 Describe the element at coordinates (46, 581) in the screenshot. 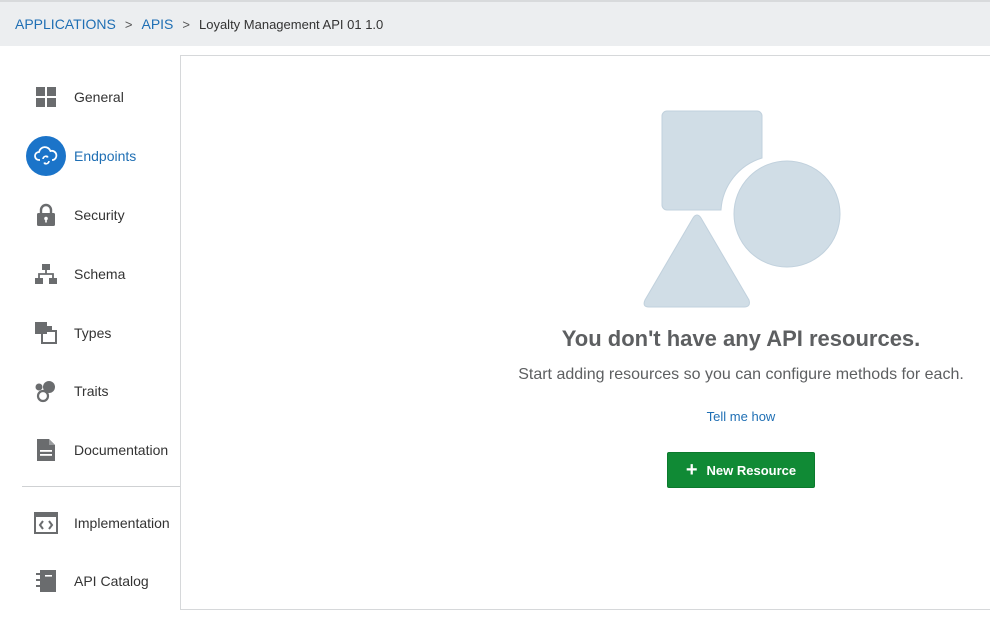

I see `catalog-icon` at that location.